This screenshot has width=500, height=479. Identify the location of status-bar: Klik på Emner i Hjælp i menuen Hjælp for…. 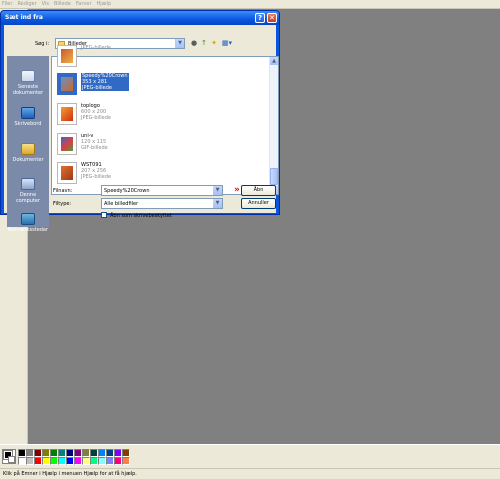
(250, 473).